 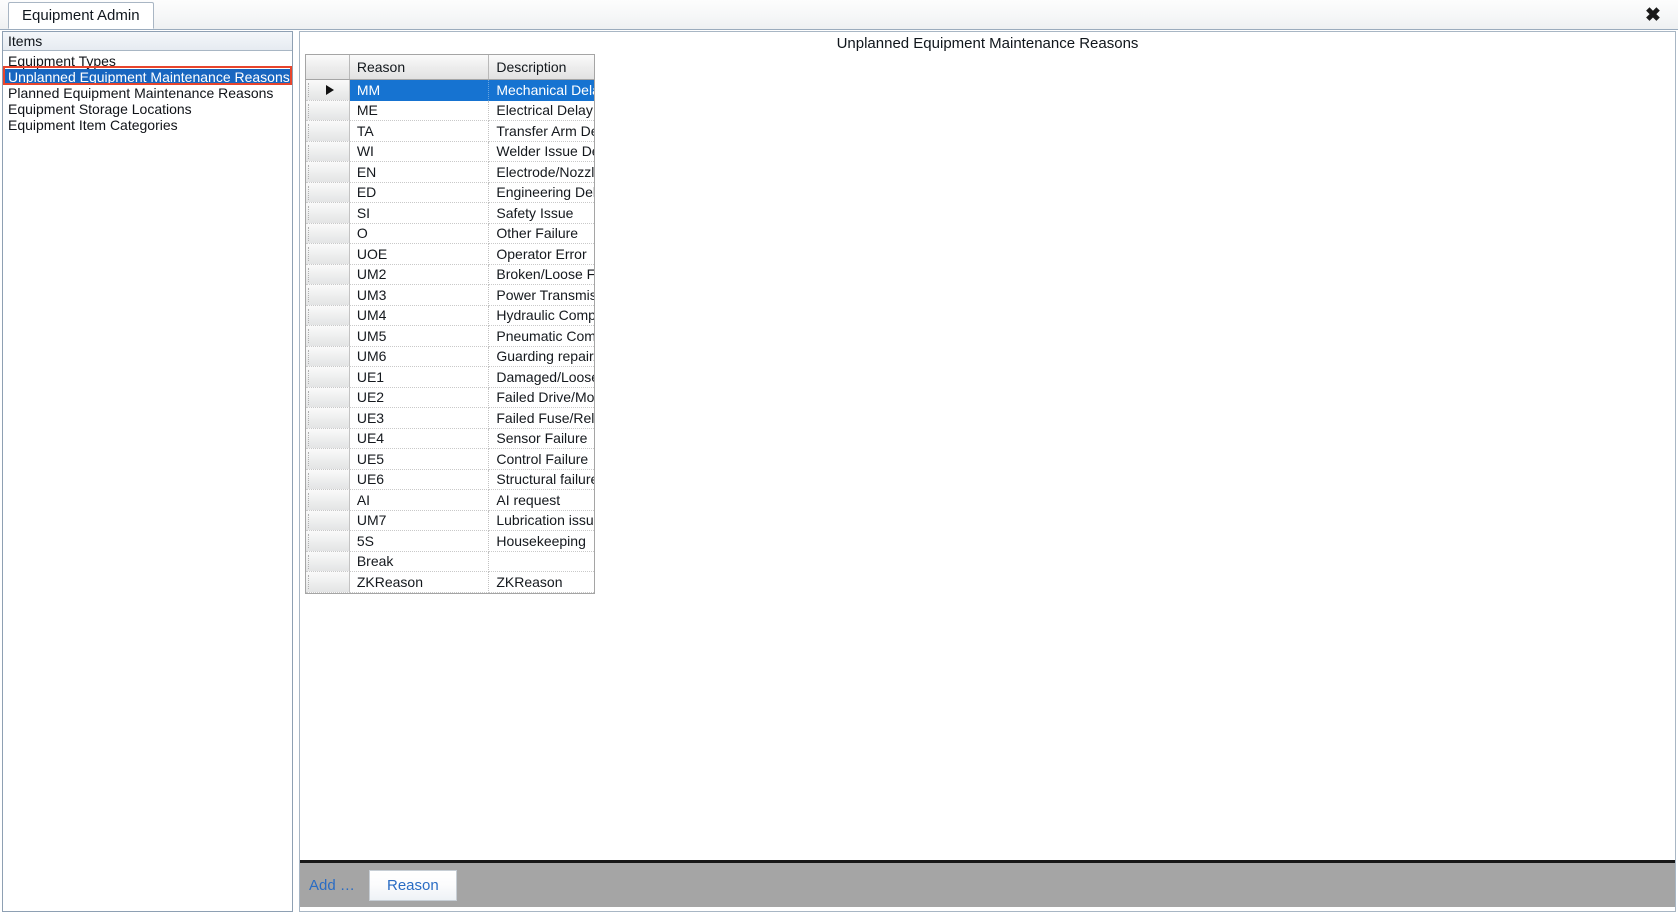 What do you see at coordinates (81, 15) in the screenshot?
I see `tab-equipment-admin: Equipment Admin` at bounding box center [81, 15].